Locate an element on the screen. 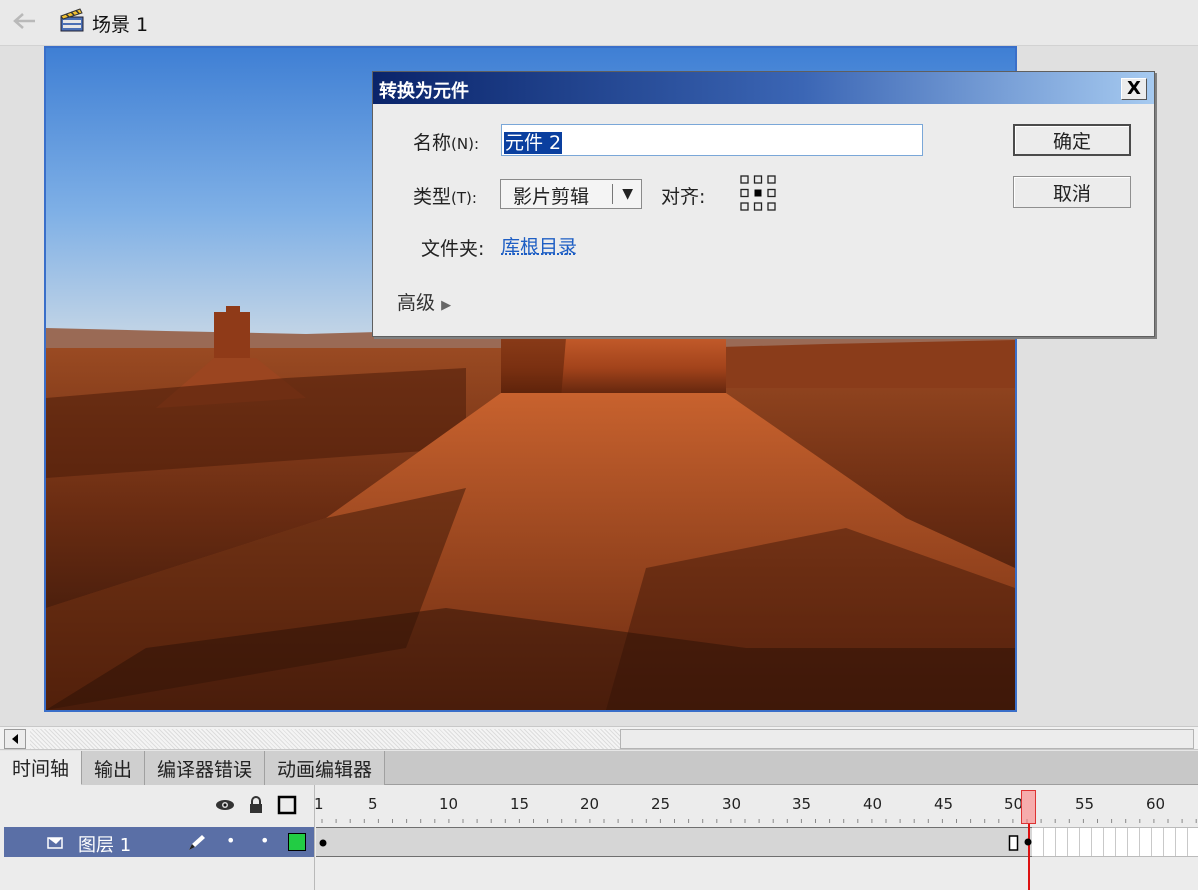  registration-grid-icon is located at coordinates (758, 193).